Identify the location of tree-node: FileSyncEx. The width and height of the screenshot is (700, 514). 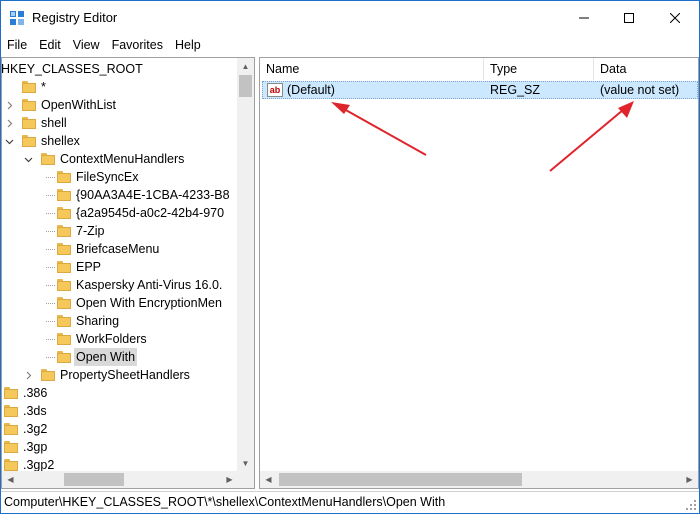
(120, 177).